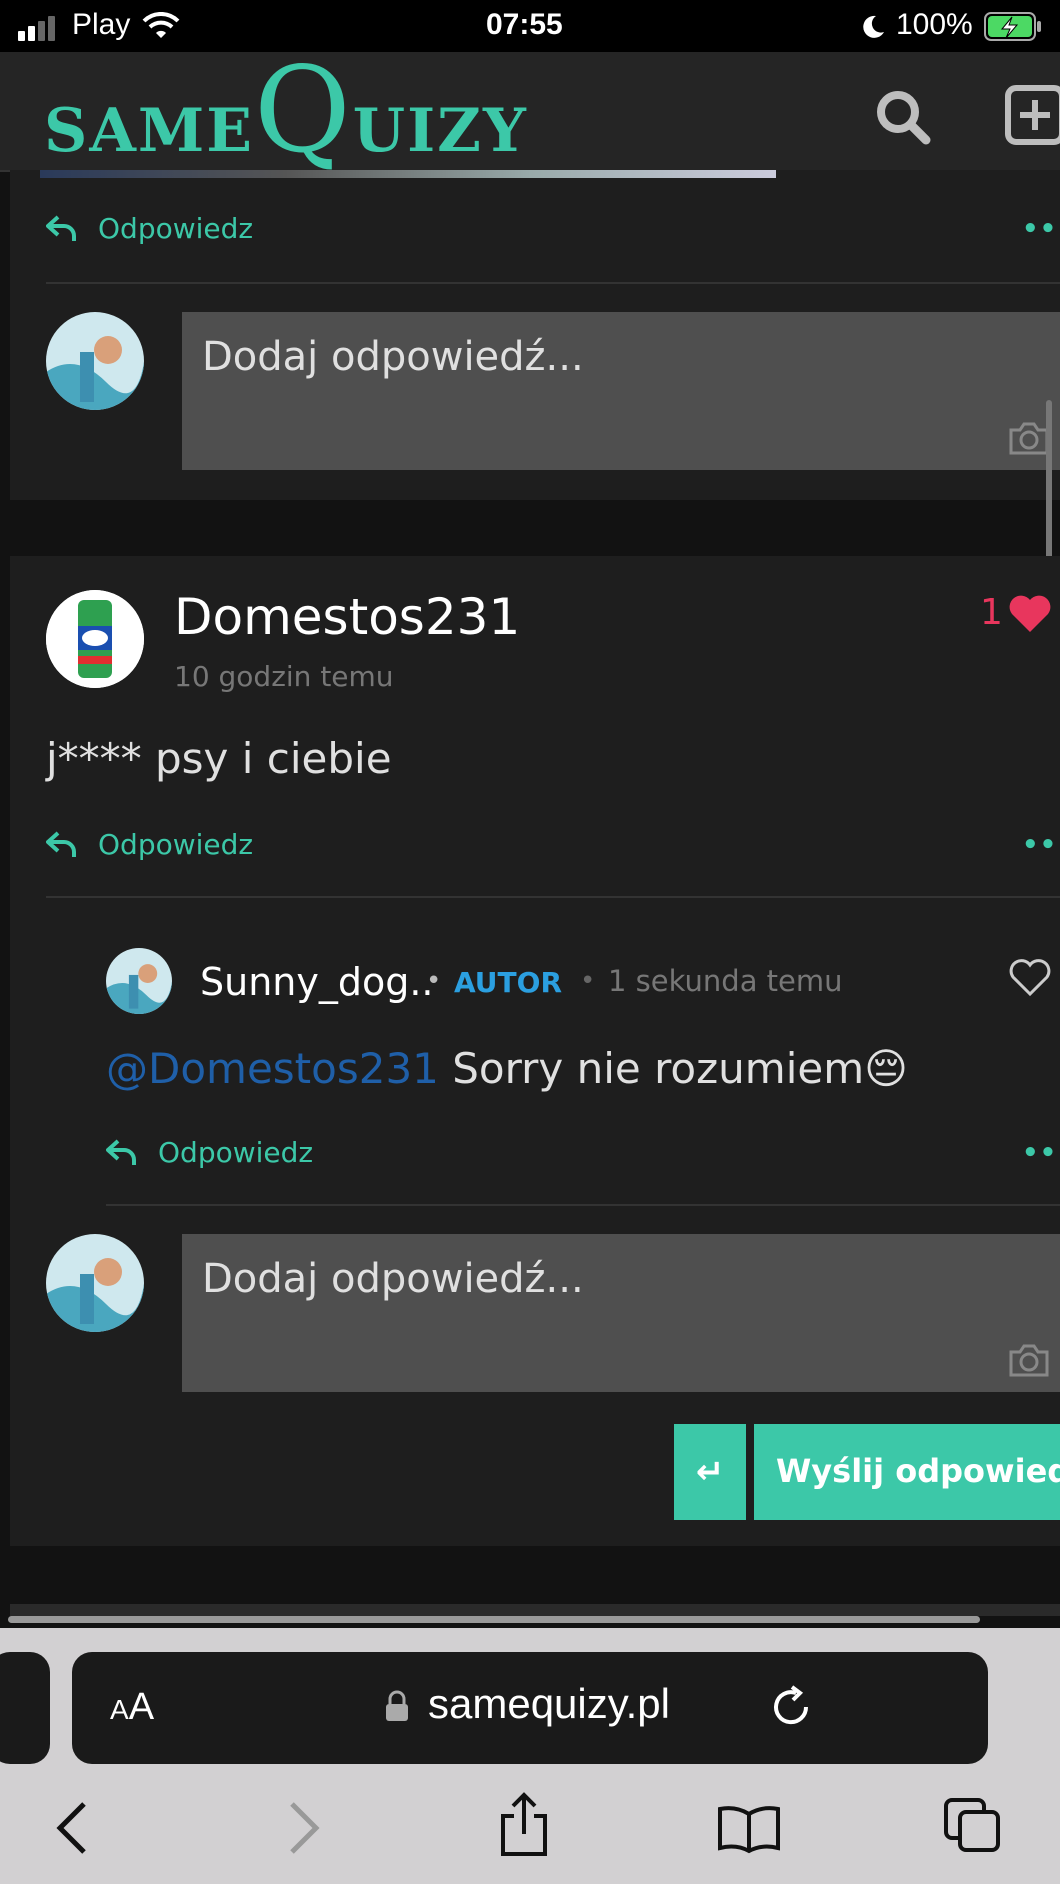  I want to click on wifi-icon, so click(161, 25).